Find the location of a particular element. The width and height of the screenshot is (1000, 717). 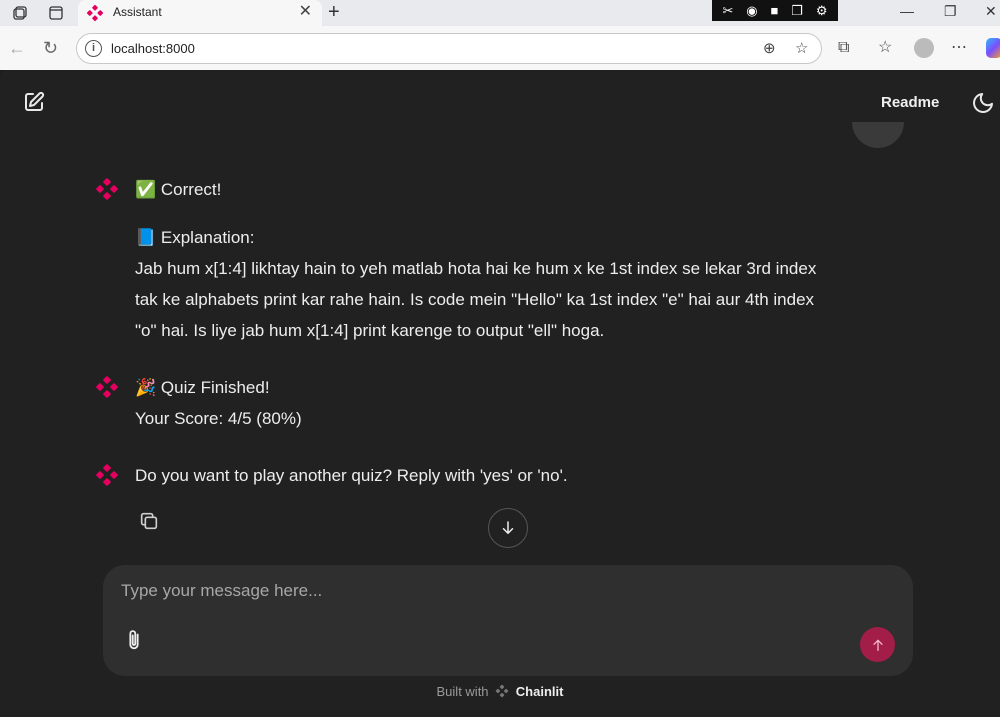

new-tab-icon: + is located at coordinates (334, 12).